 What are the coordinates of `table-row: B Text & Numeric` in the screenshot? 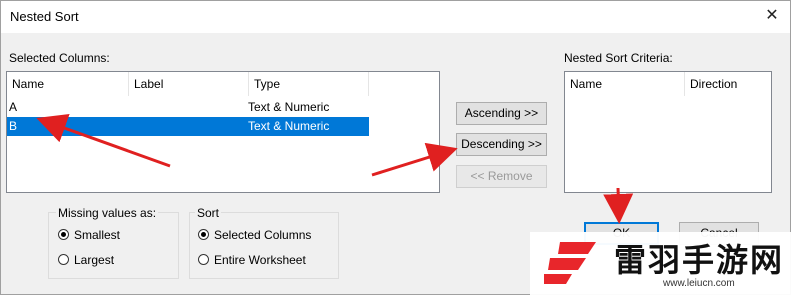 It's located at (188, 126).